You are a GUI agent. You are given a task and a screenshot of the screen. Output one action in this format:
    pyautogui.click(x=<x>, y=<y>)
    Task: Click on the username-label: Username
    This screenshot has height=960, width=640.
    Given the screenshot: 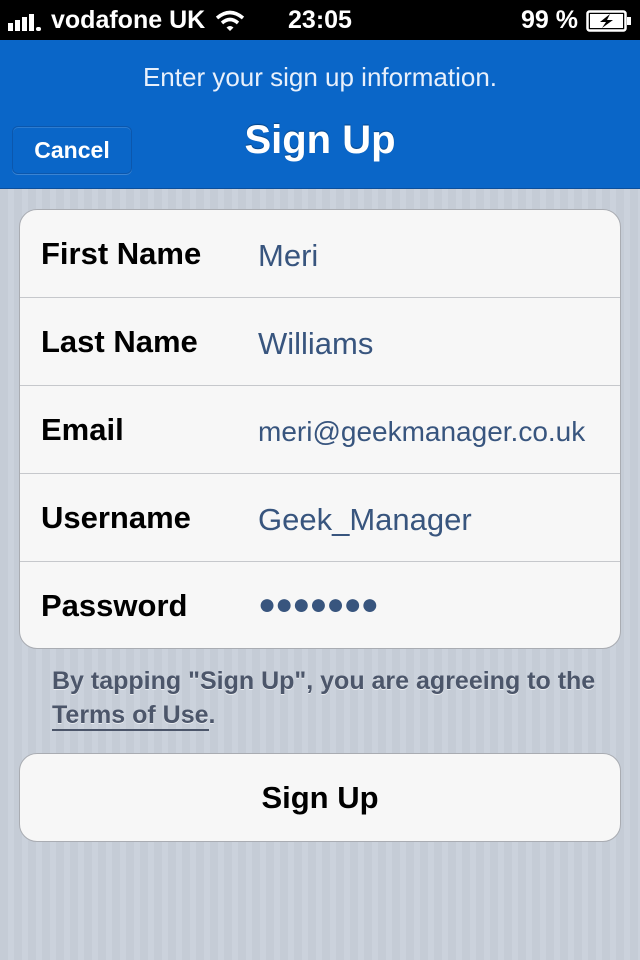 What is the action you would take?
    pyautogui.click(x=116, y=517)
    